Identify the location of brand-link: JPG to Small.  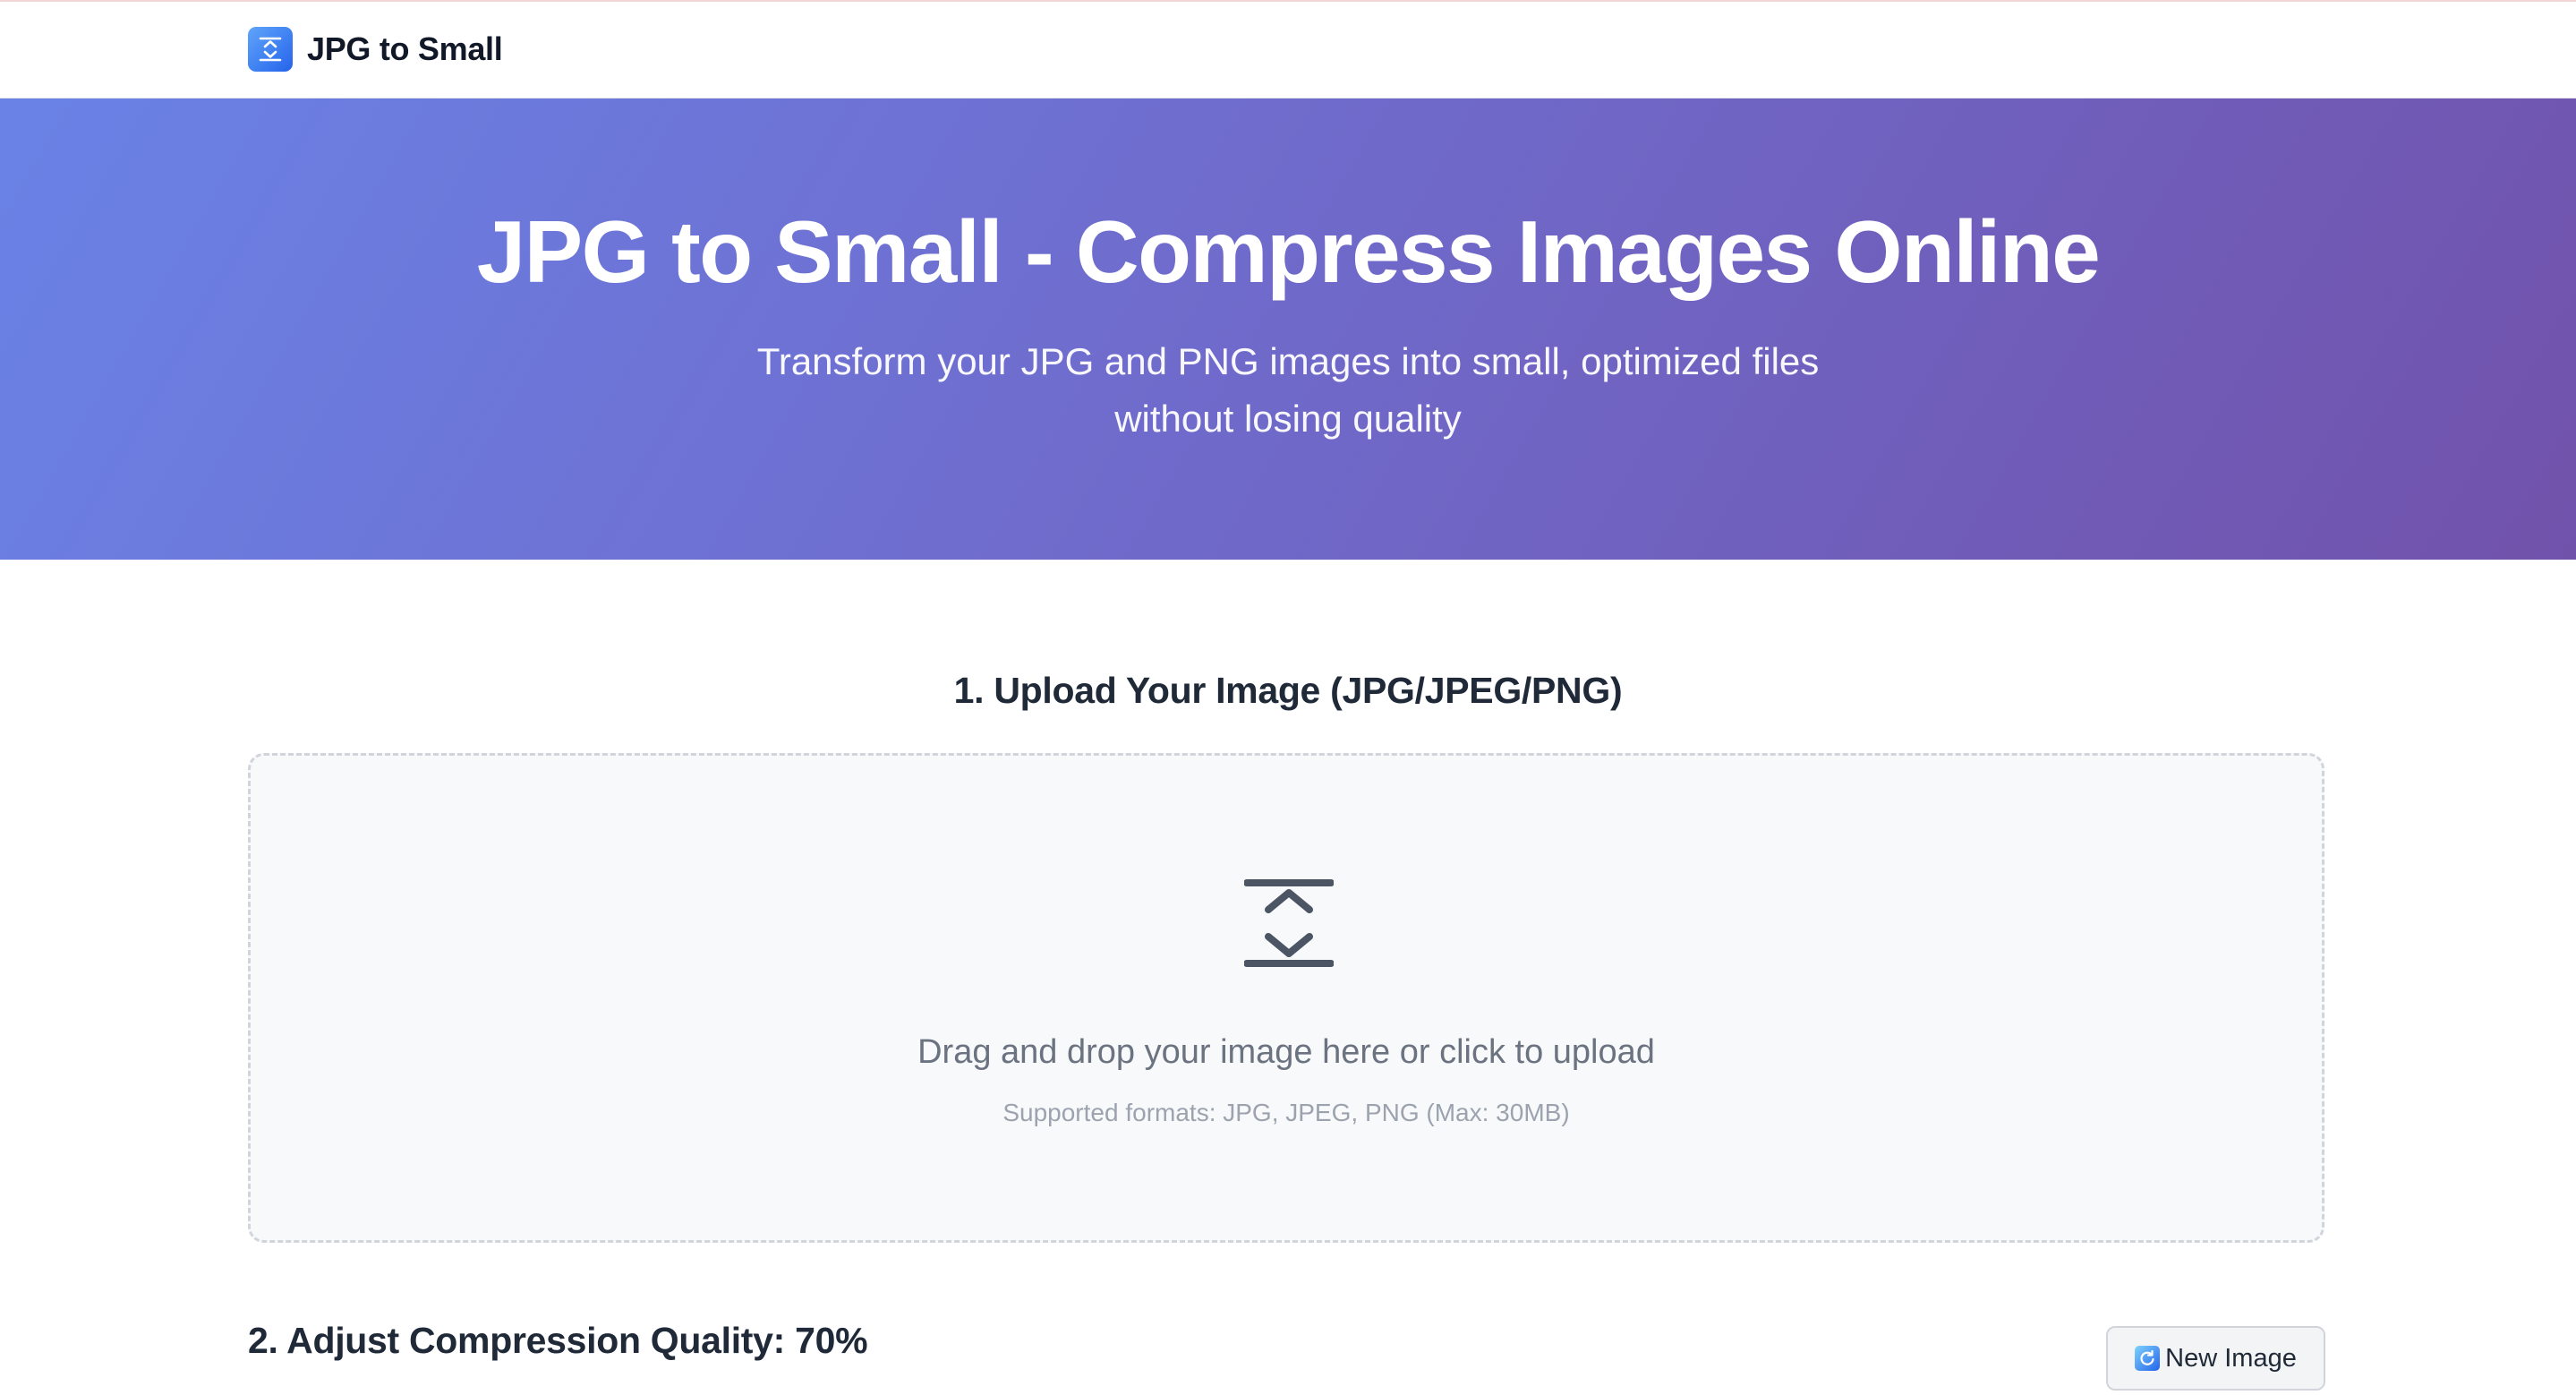
(375, 49).